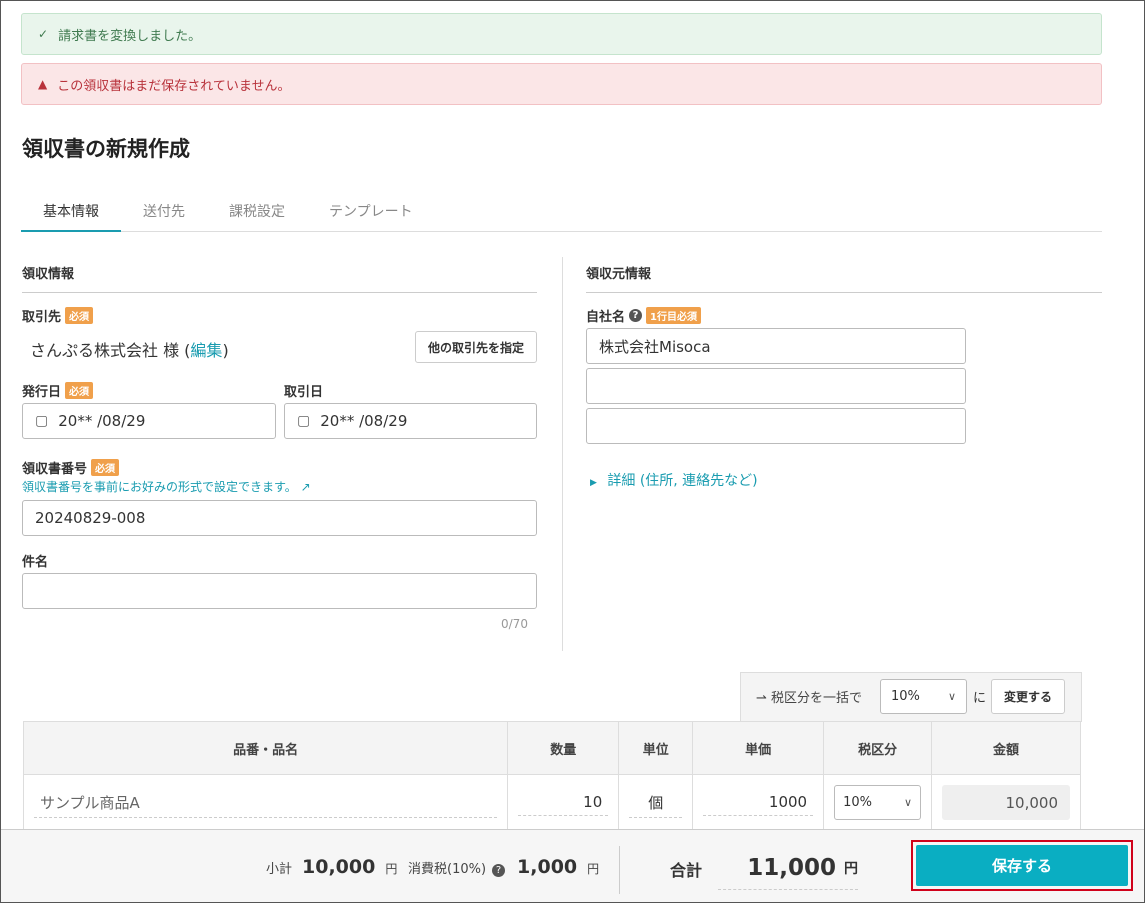  I want to click on bulk-tax-suffix: に, so click(980, 698).